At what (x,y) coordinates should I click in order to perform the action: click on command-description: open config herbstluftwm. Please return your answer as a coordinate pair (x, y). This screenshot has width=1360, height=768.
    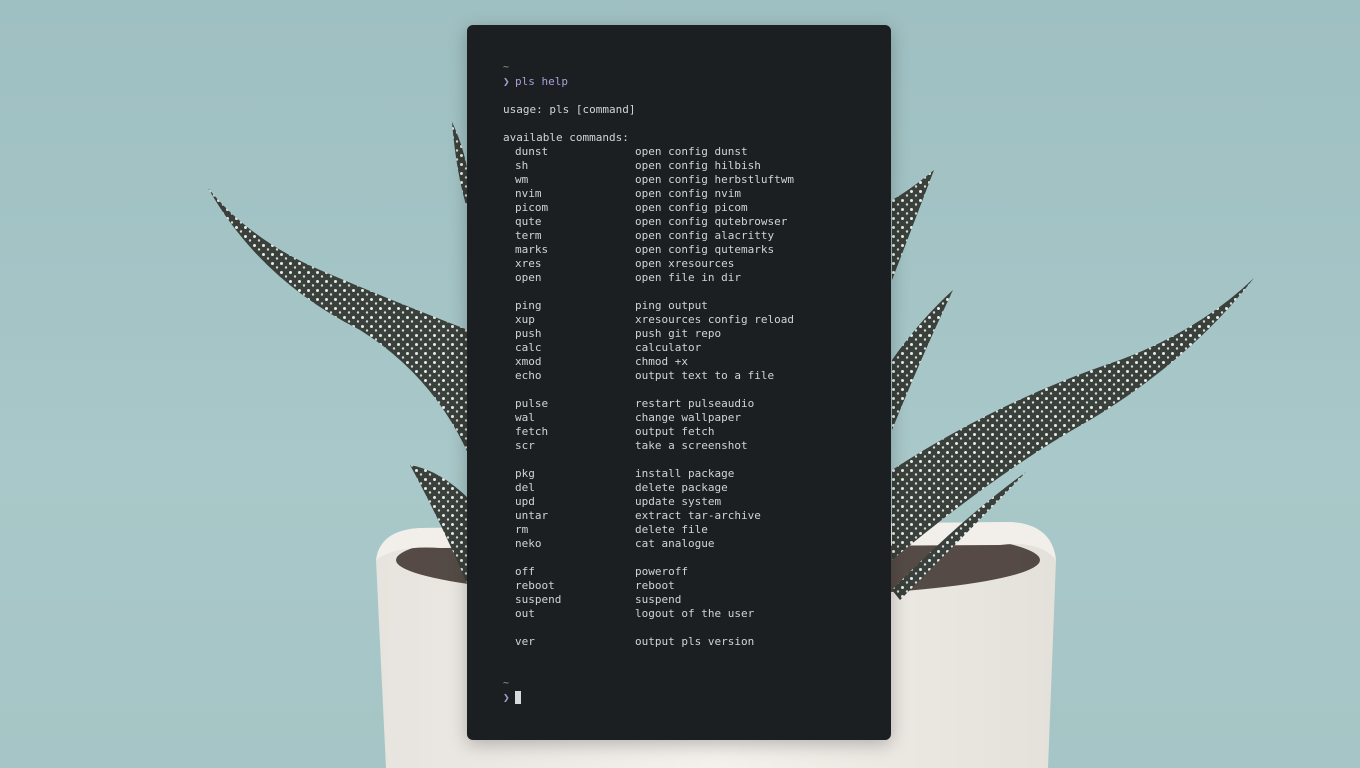
    Looking at the image, I should click on (714, 179).